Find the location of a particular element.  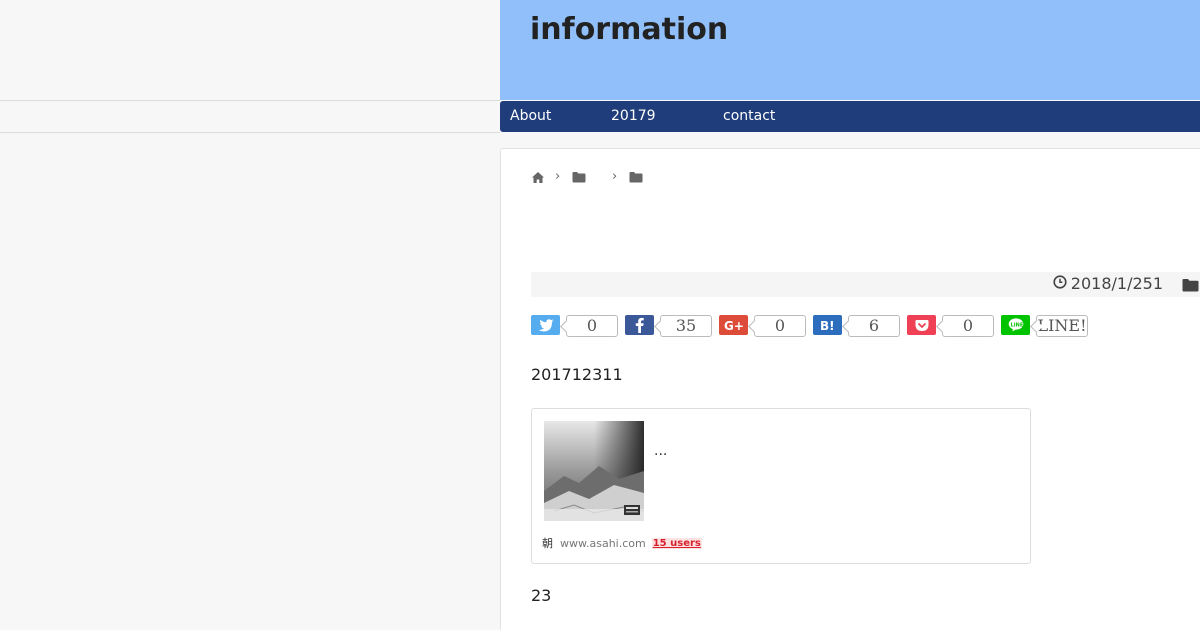

site-favicon: 朝 is located at coordinates (547, 543).